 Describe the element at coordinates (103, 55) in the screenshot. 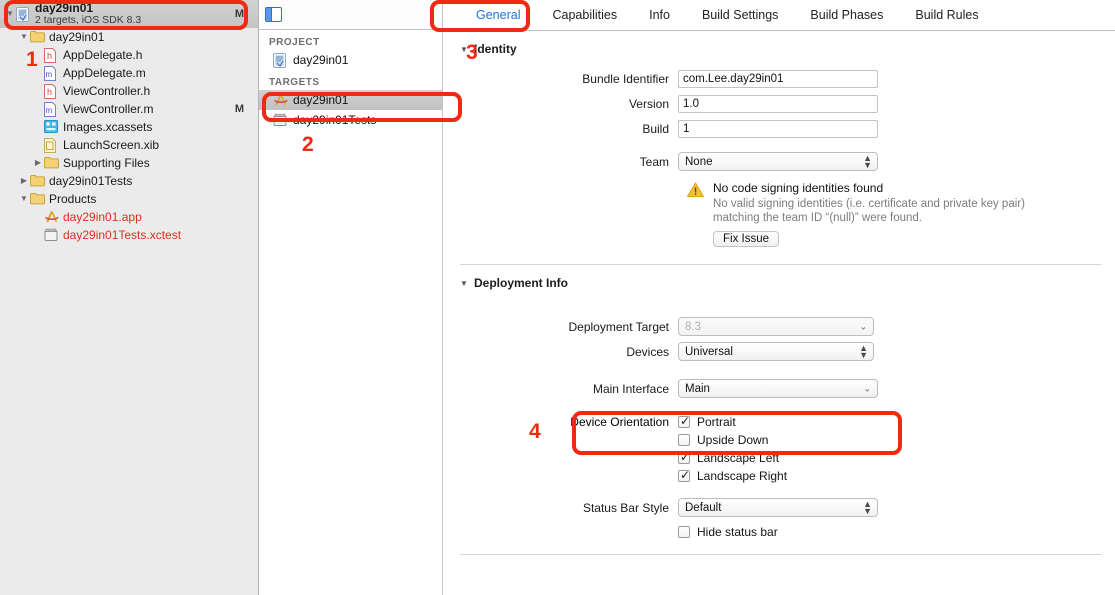

I see `navigator-row-label: AppDelegate.h` at that location.